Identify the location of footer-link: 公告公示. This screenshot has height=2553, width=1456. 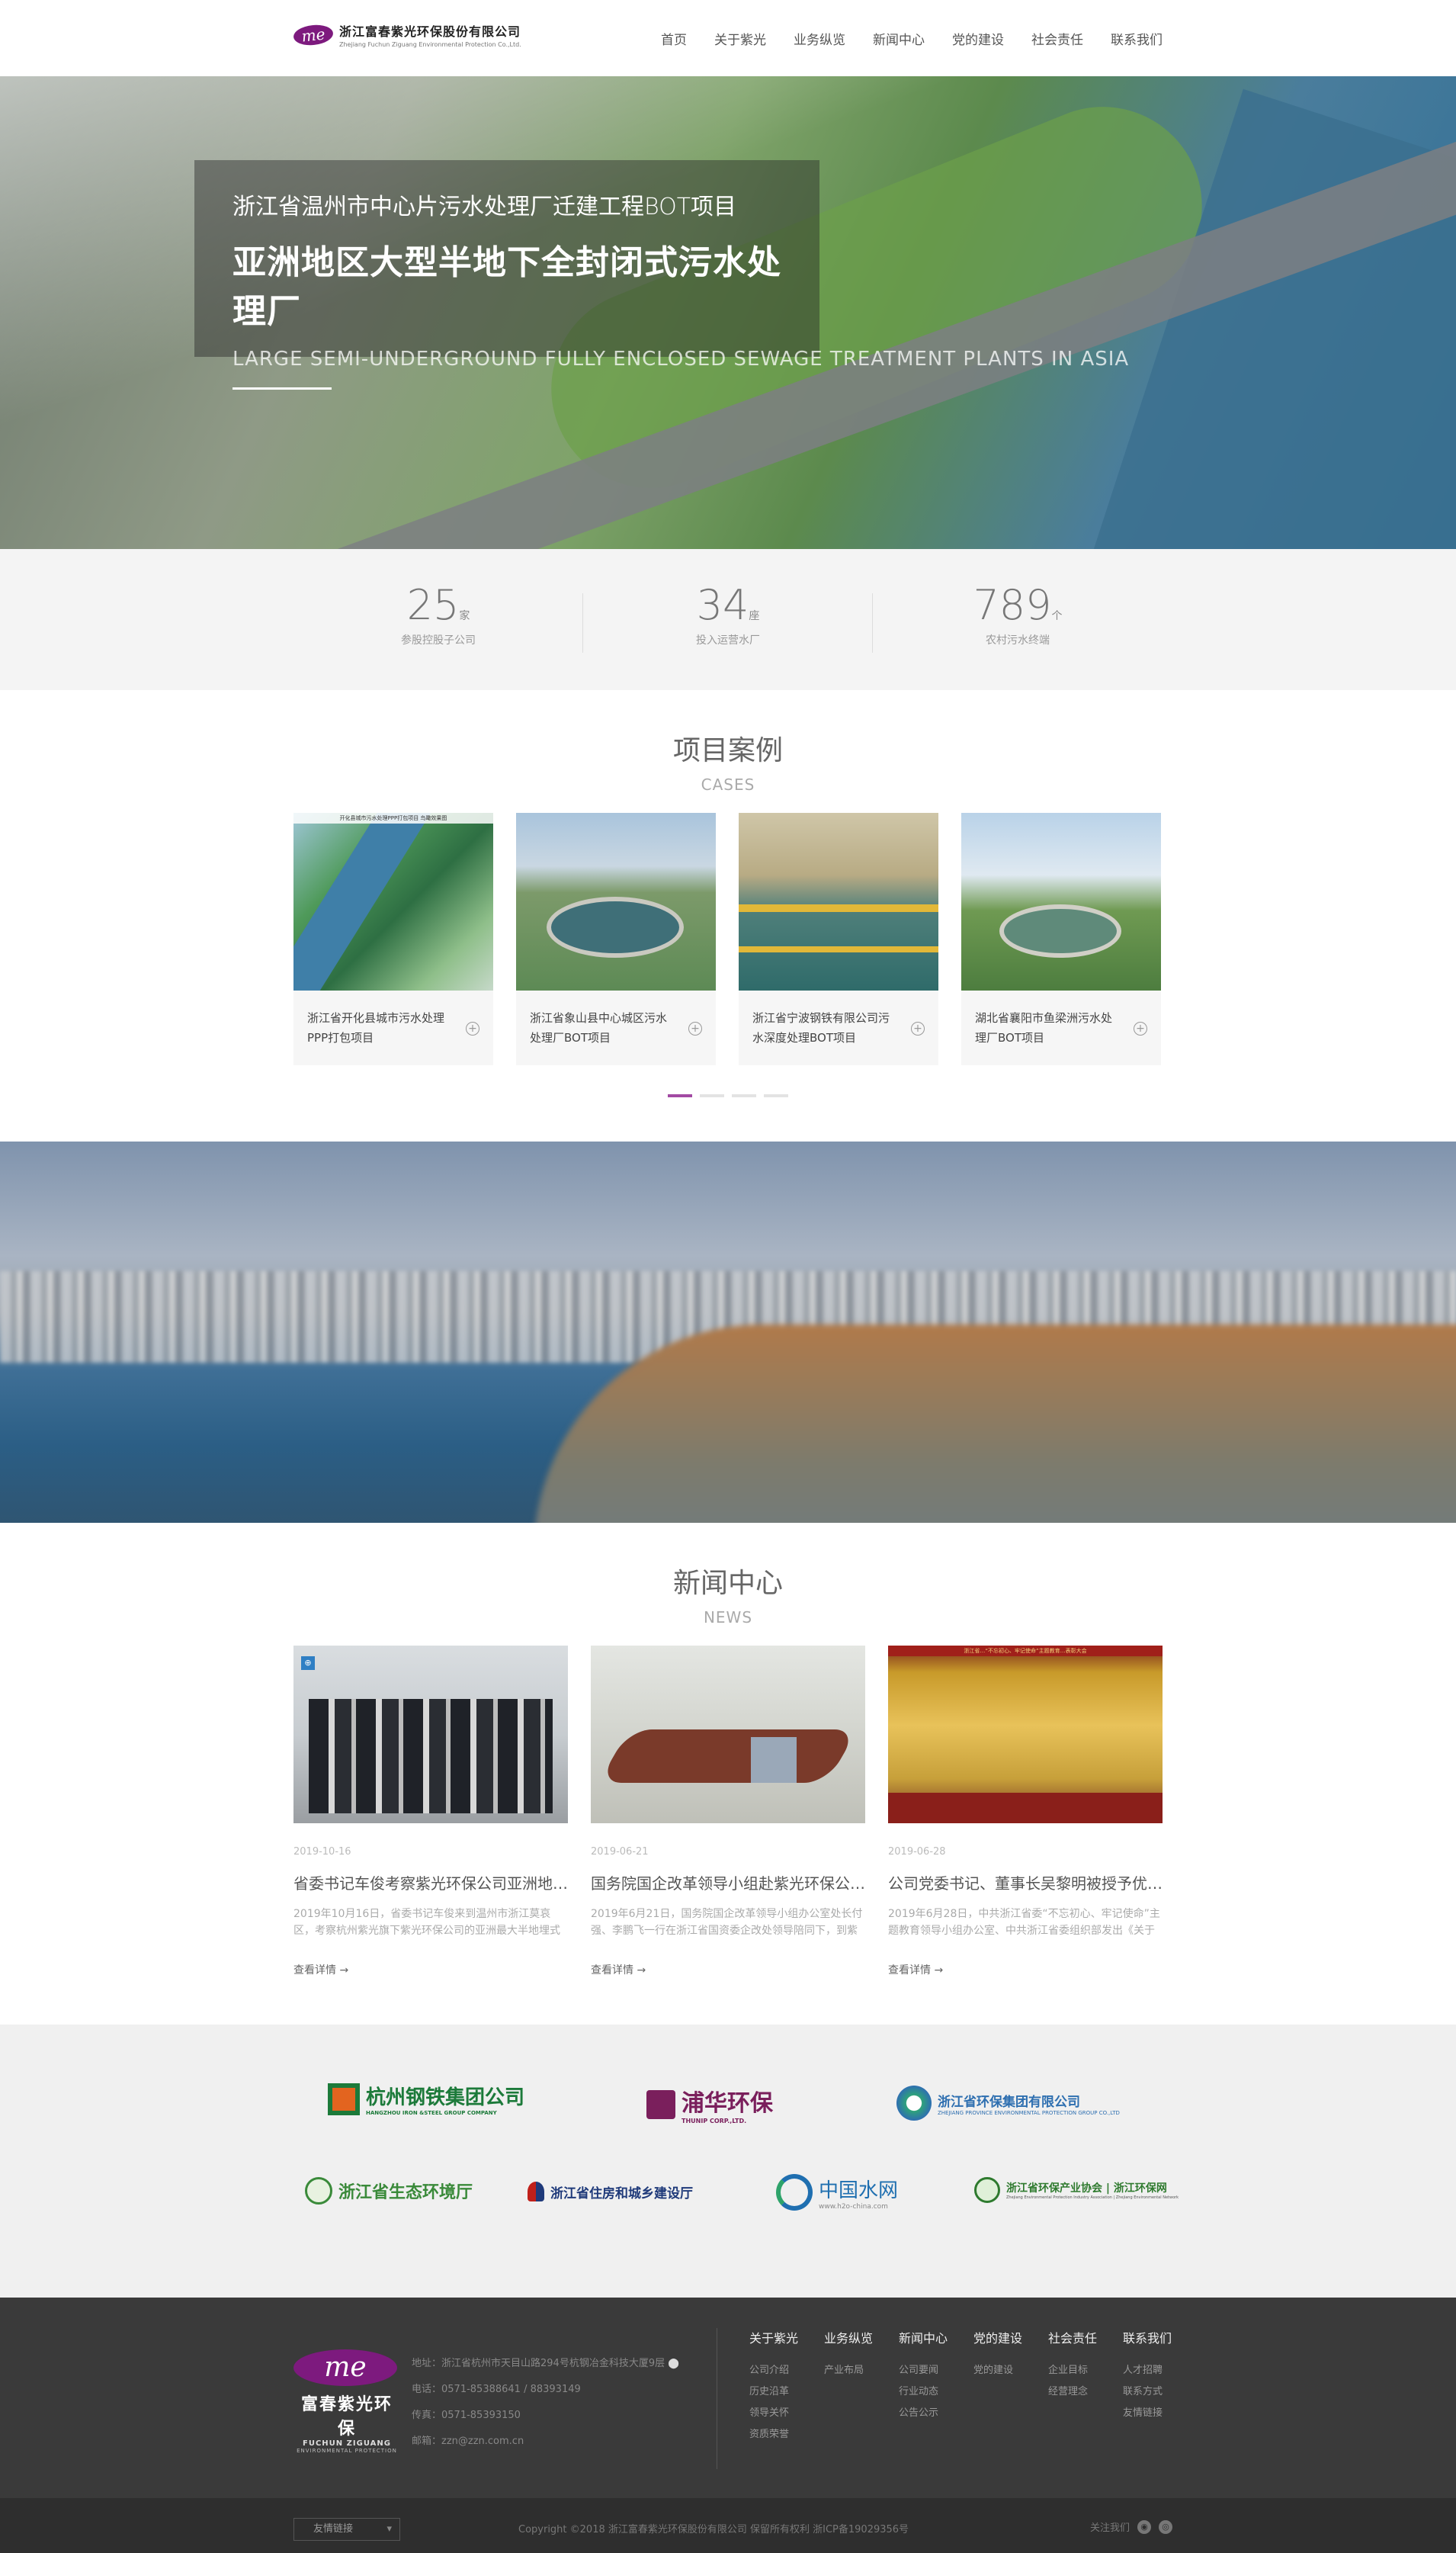
(936, 2413).